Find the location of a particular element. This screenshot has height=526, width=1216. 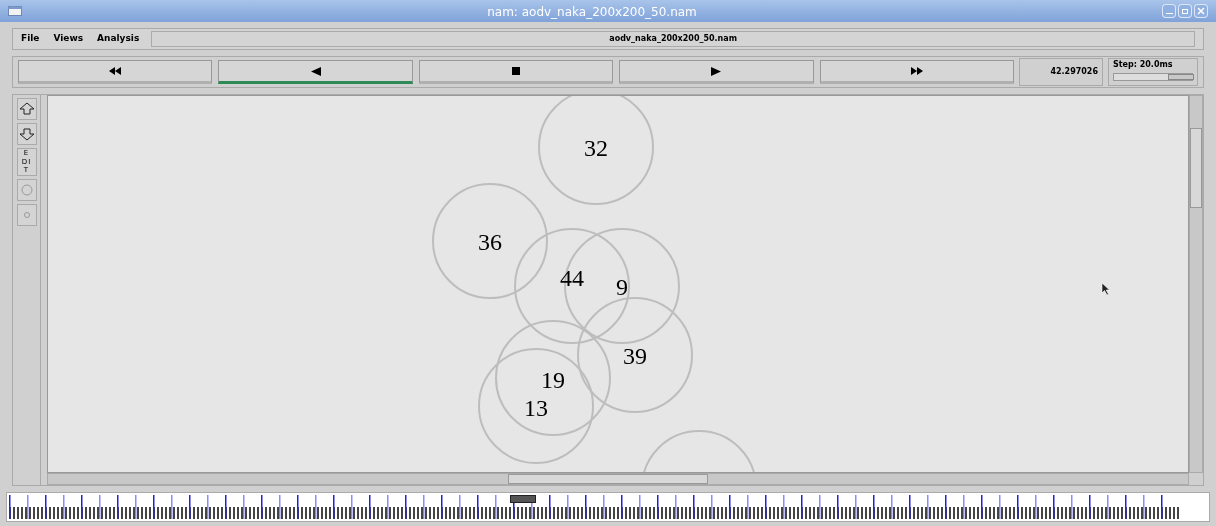

up-arrow-icon is located at coordinates (26, 109).